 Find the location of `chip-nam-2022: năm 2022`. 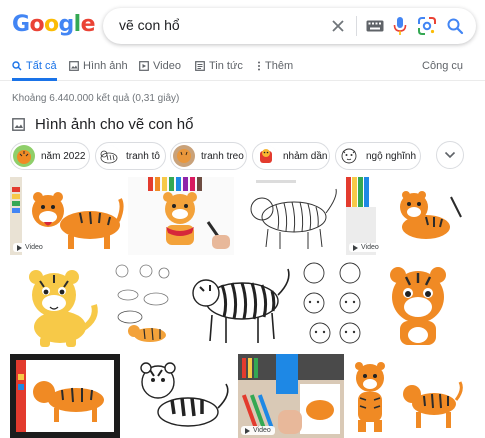

chip-nam-2022: năm 2022 is located at coordinates (50, 156).